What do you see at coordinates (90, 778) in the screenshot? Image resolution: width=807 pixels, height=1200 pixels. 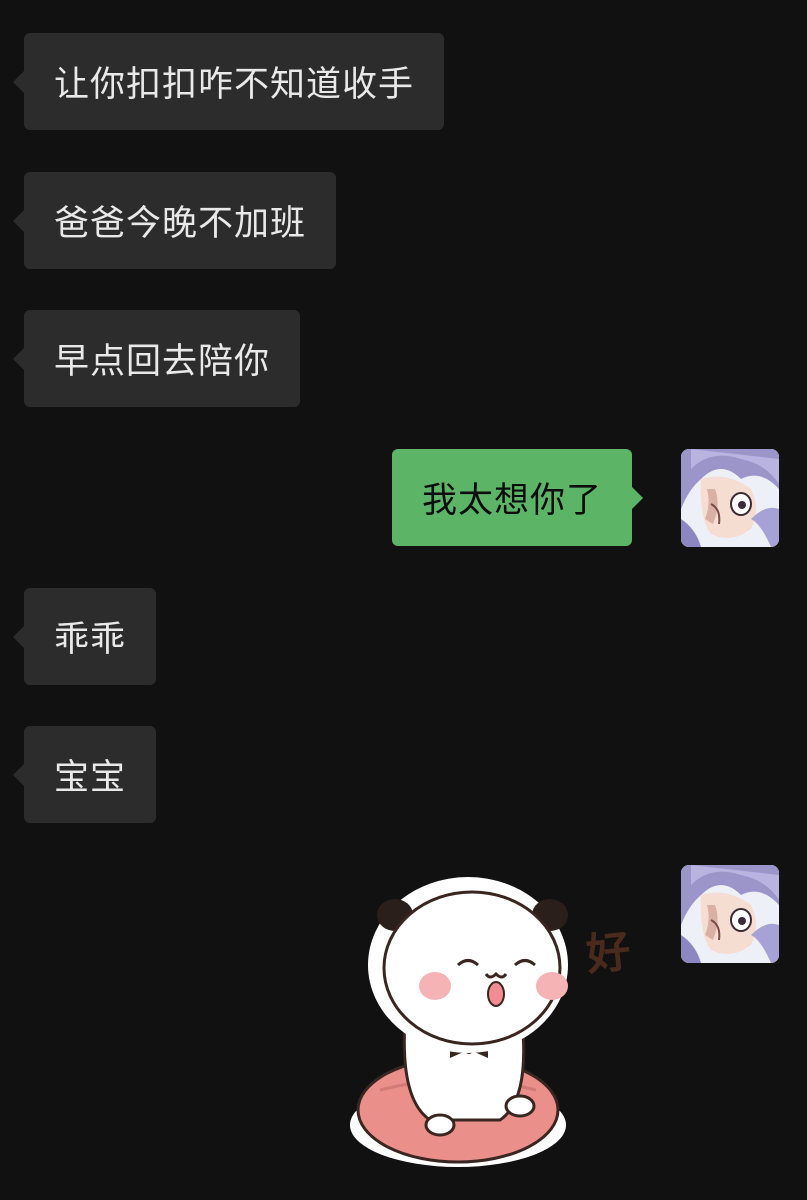 I see `message-text: 宝宝` at bounding box center [90, 778].